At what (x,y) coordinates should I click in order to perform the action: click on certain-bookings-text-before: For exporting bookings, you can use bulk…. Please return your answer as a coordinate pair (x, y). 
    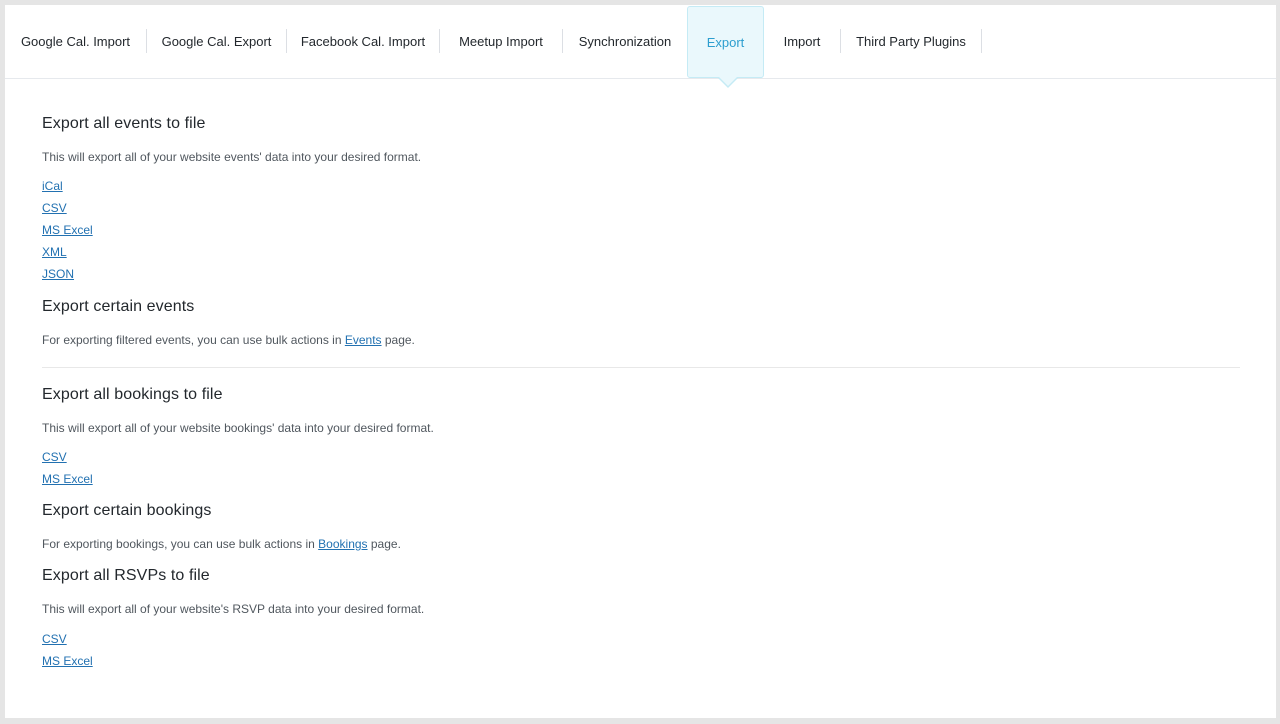
    Looking at the image, I should click on (180, 544).